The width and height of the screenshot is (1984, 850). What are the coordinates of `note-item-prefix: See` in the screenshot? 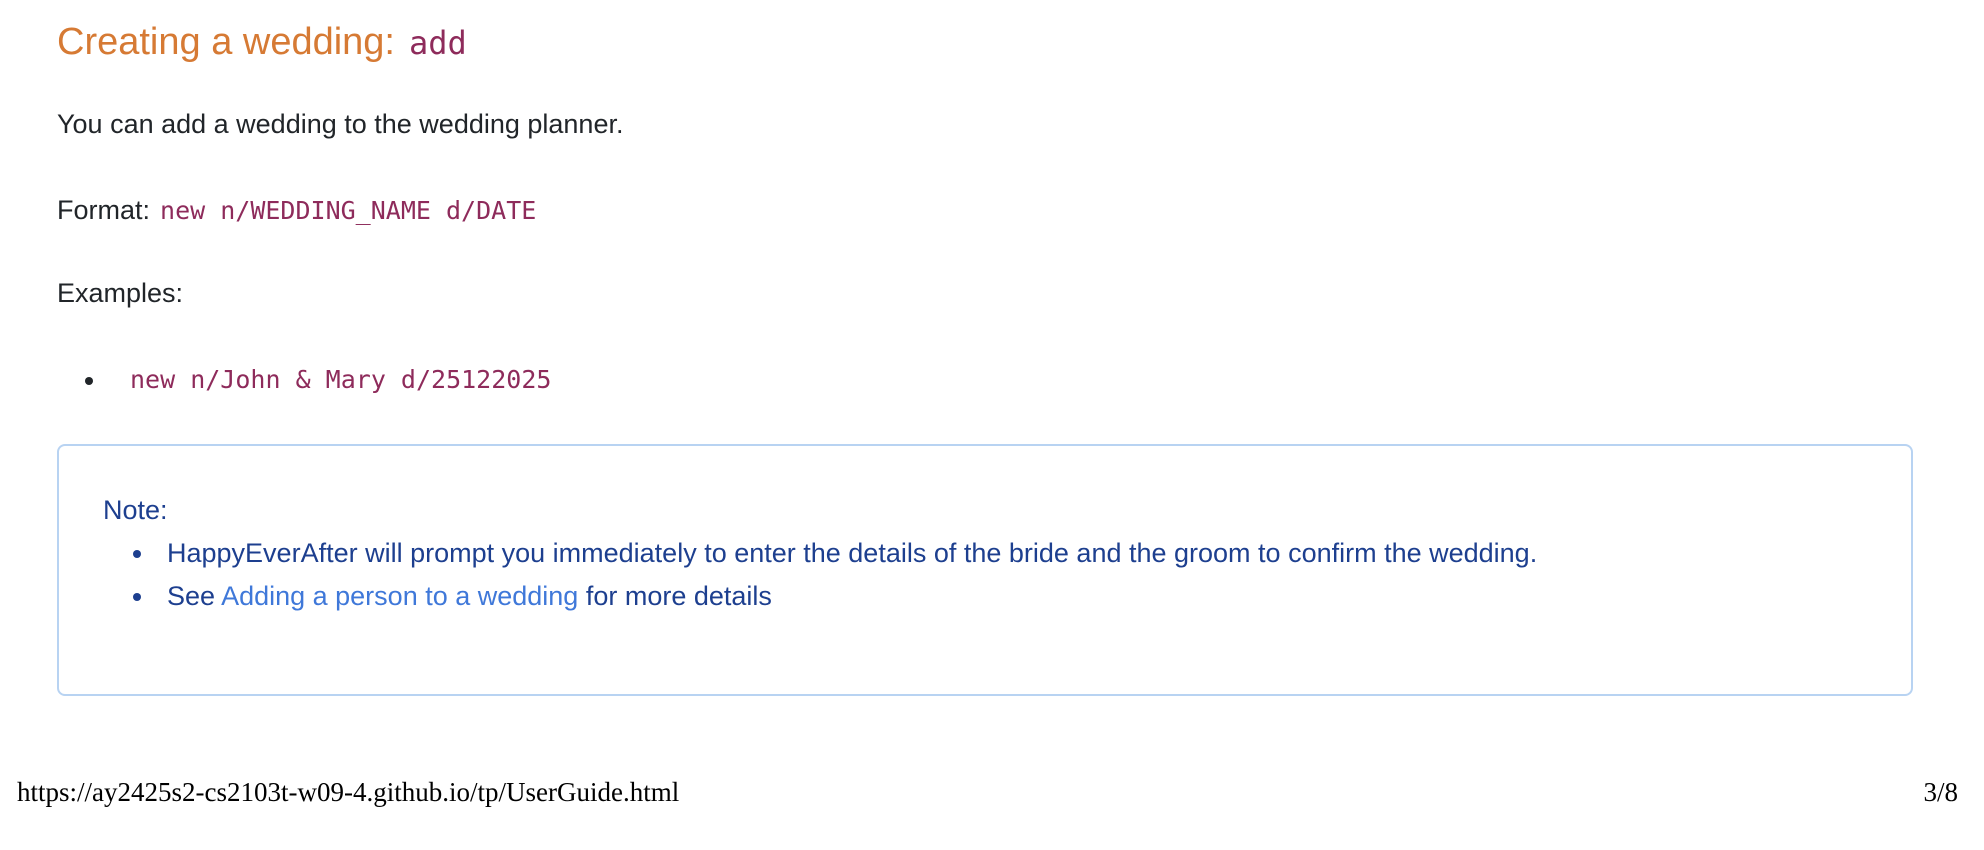 It's located at (191, 596).